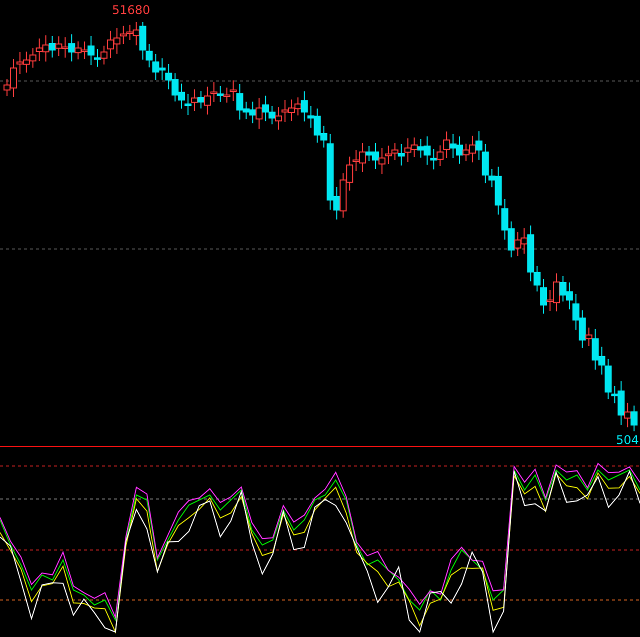  I want to click on high-price-label: 51680, so click(131, 10).